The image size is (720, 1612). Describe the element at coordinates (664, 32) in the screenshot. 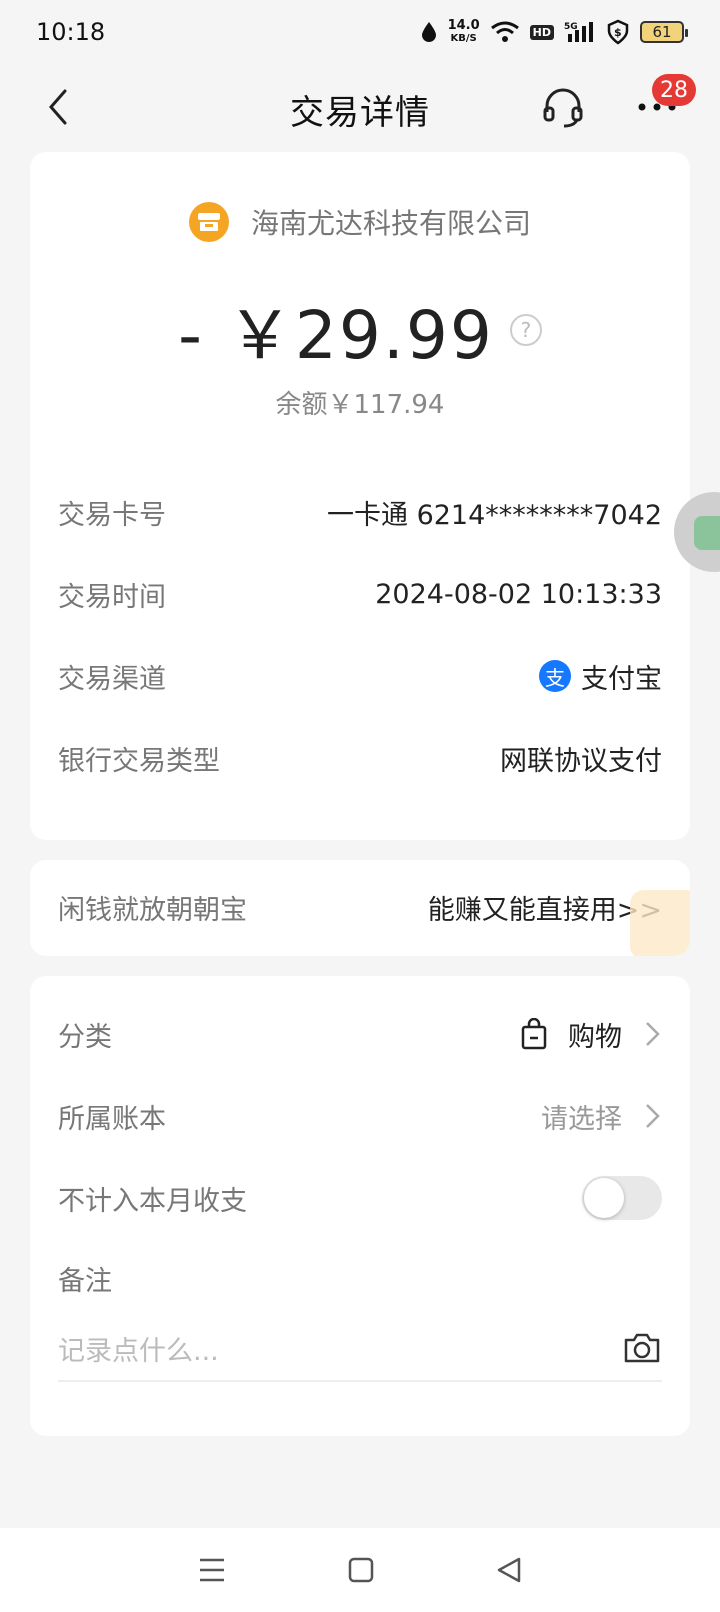

I see `battery-indicator: 61` at that location.